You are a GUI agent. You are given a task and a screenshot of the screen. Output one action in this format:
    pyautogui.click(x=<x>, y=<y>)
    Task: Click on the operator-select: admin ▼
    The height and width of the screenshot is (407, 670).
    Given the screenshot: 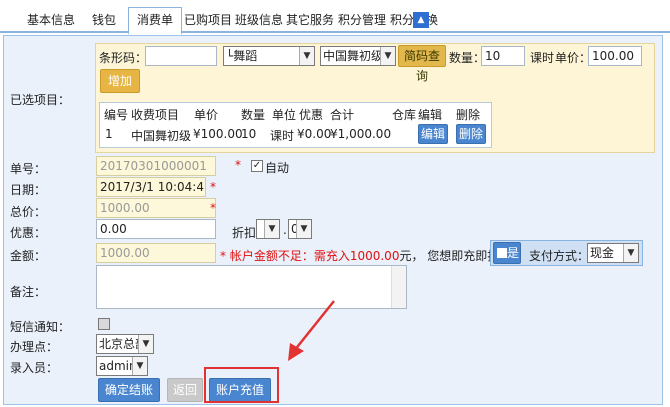 What is the action you would take?
    pyautogui.click(x=122, y=366)
    